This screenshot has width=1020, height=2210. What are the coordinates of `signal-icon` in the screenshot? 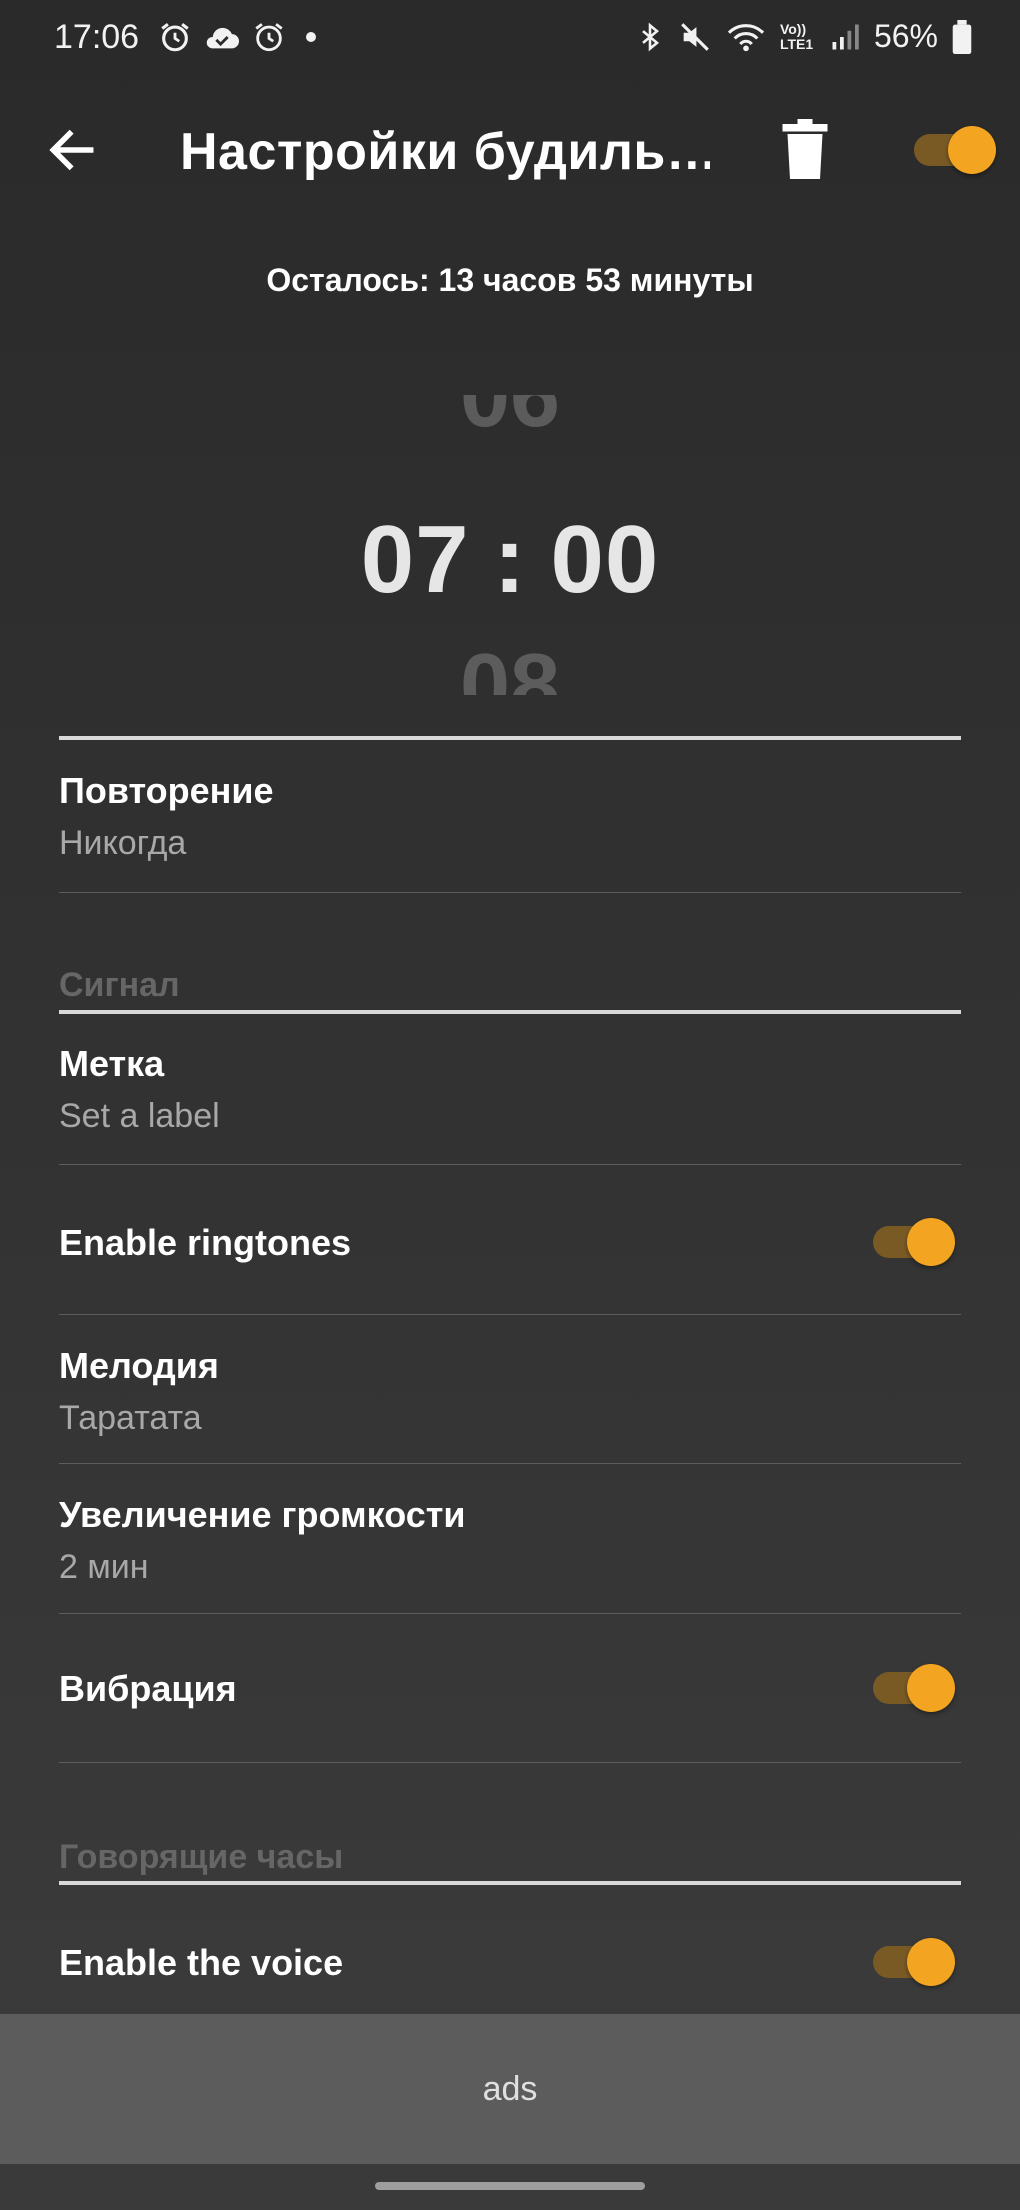 It's located at (845, 36).